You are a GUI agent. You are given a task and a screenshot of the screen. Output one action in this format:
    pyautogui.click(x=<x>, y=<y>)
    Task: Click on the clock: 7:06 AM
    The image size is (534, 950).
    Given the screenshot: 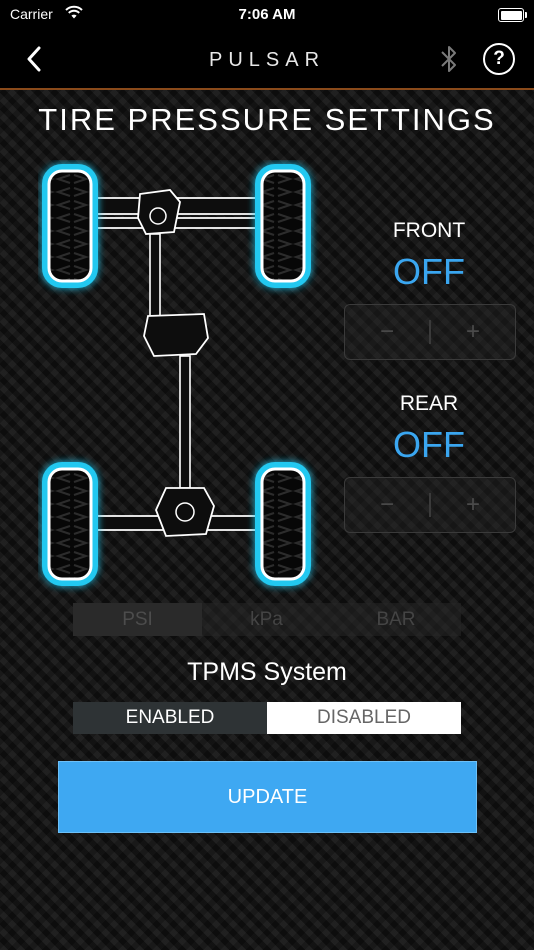 What is the action you would take?
    pyautogui.click(x=267, y=14)
    